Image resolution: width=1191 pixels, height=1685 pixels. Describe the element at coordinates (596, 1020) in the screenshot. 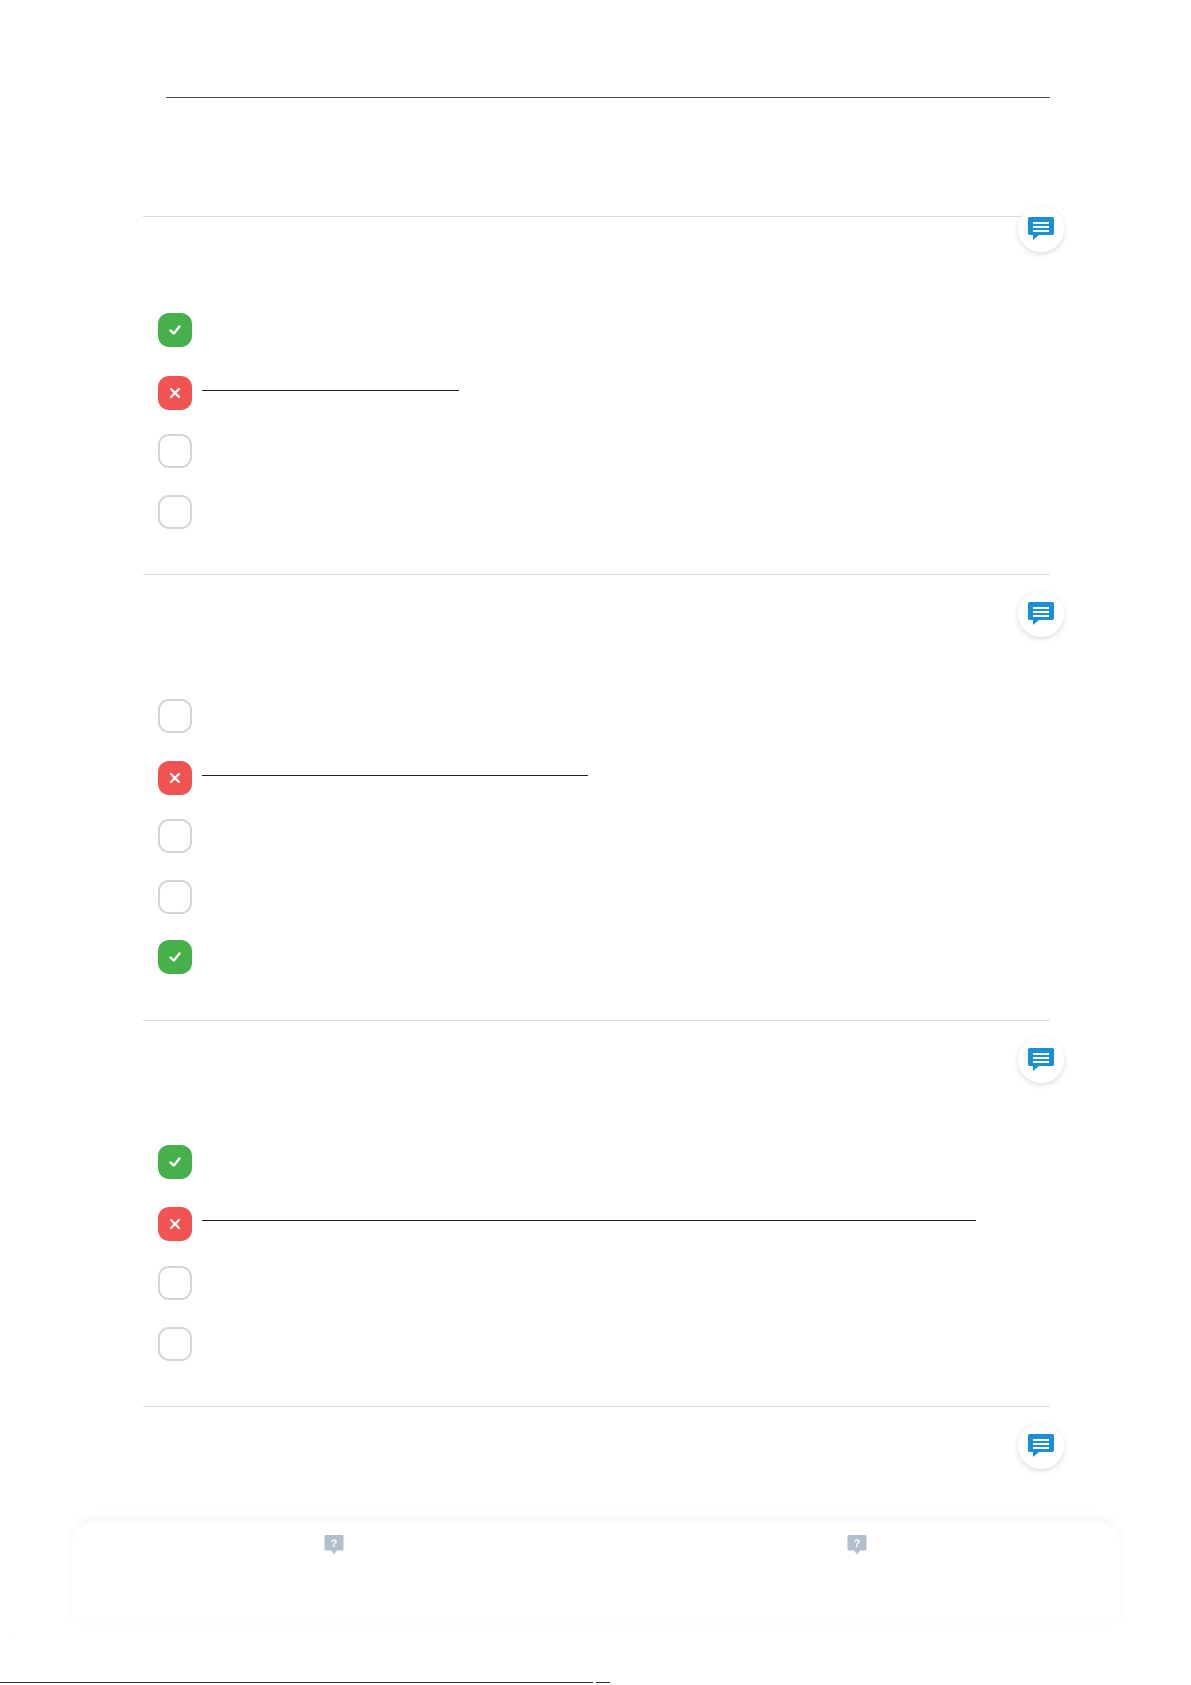

I see `question-3-divider` at that location.